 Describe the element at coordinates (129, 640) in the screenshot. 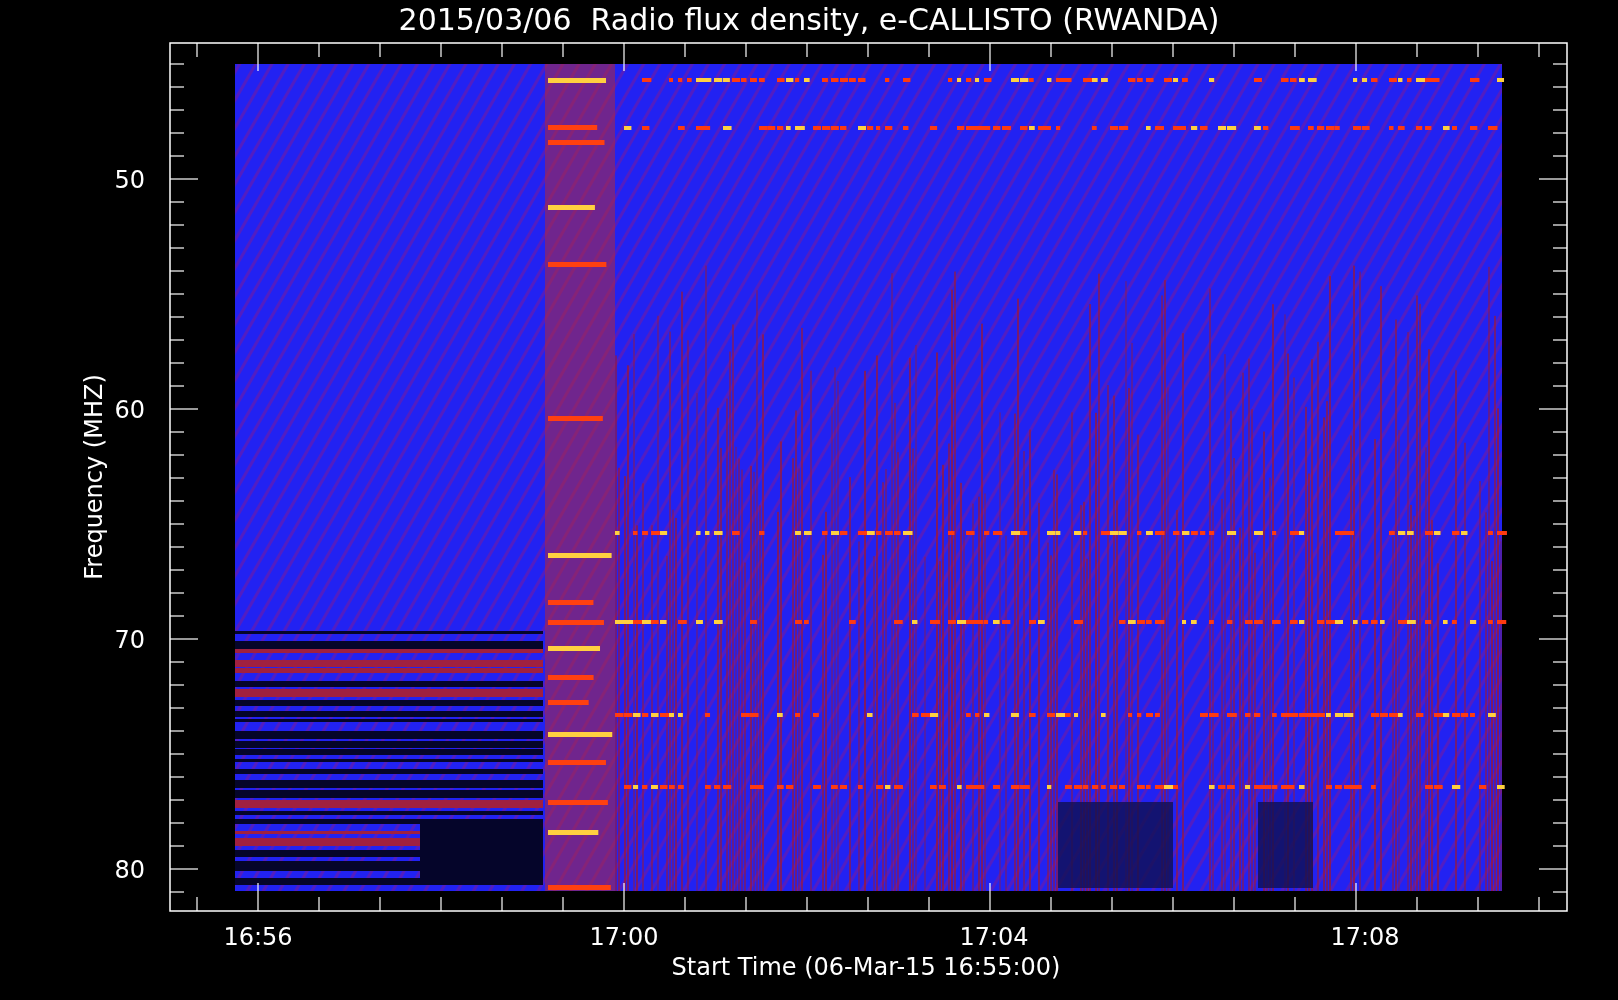

I see `y-tick-label: 70` at that location.